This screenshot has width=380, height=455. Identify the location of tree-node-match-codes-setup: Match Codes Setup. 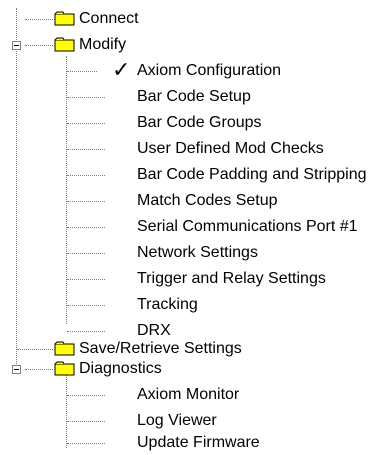
(190, 201).